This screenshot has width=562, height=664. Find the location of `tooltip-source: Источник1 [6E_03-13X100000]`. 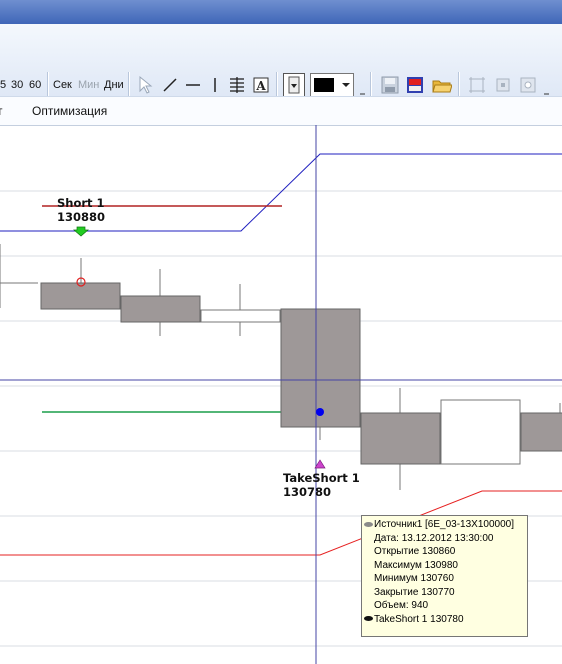

tooltip-source: Источник1 [6E_03-13X100000] is located at coordinates (444, 524).